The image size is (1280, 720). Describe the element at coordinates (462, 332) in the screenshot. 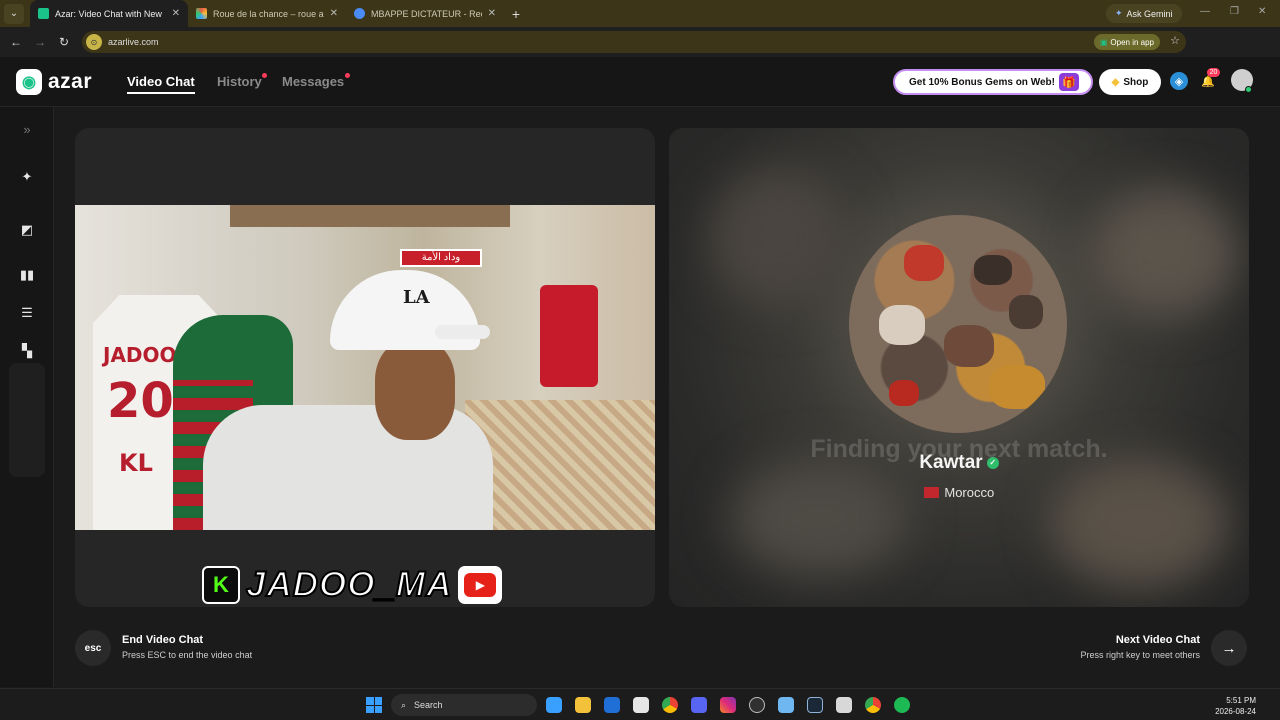

I see `cap-brim` at that location.